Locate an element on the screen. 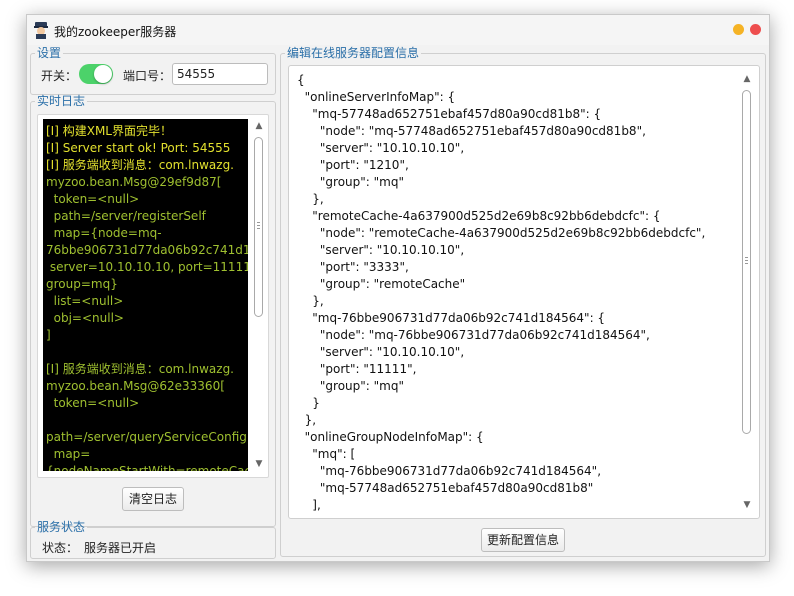 The image size is (794, 596). config-json-line: "mq-57748ad652751ebaf457d80a90cd81b8": { is located at coordinates (449, 114).